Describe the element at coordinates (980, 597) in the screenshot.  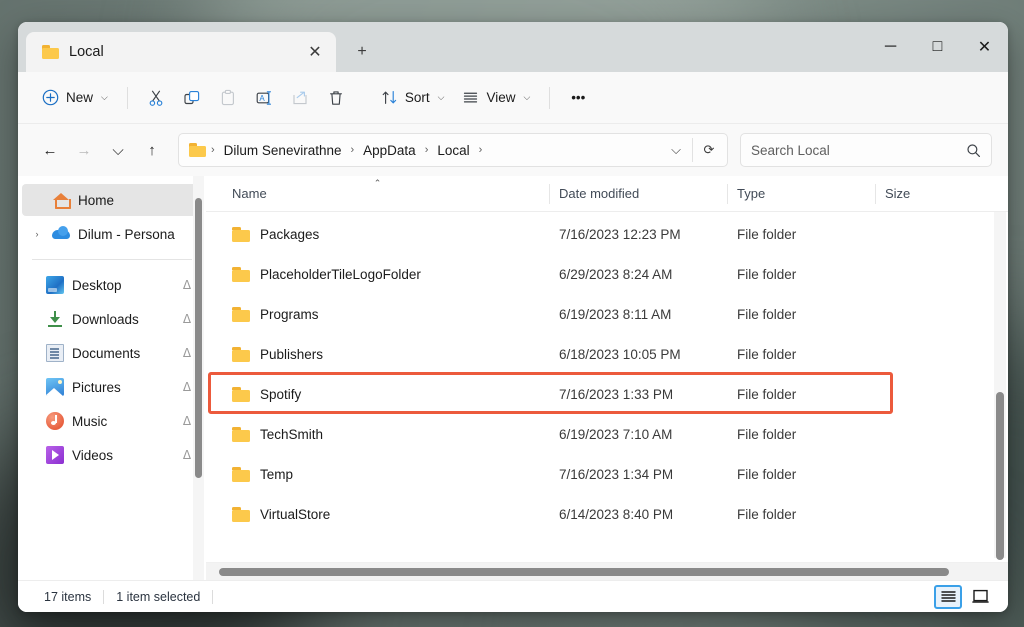
I see `large-icons-view-button` at that location.